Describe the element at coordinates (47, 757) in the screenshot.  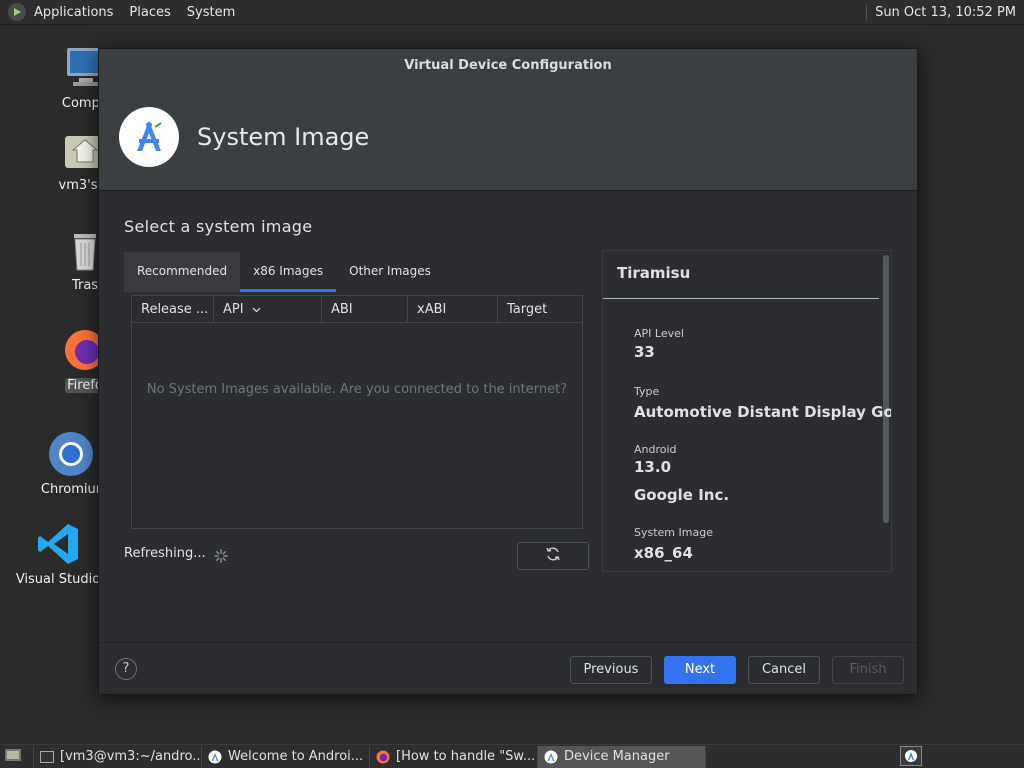
I see `terminal-icon` at that location.